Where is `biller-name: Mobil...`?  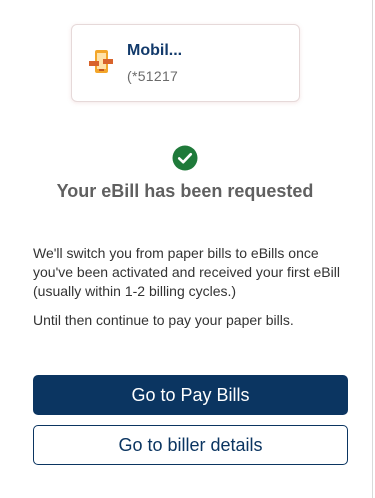 biller-name: Mobil... is located at coordinates (155, 50).